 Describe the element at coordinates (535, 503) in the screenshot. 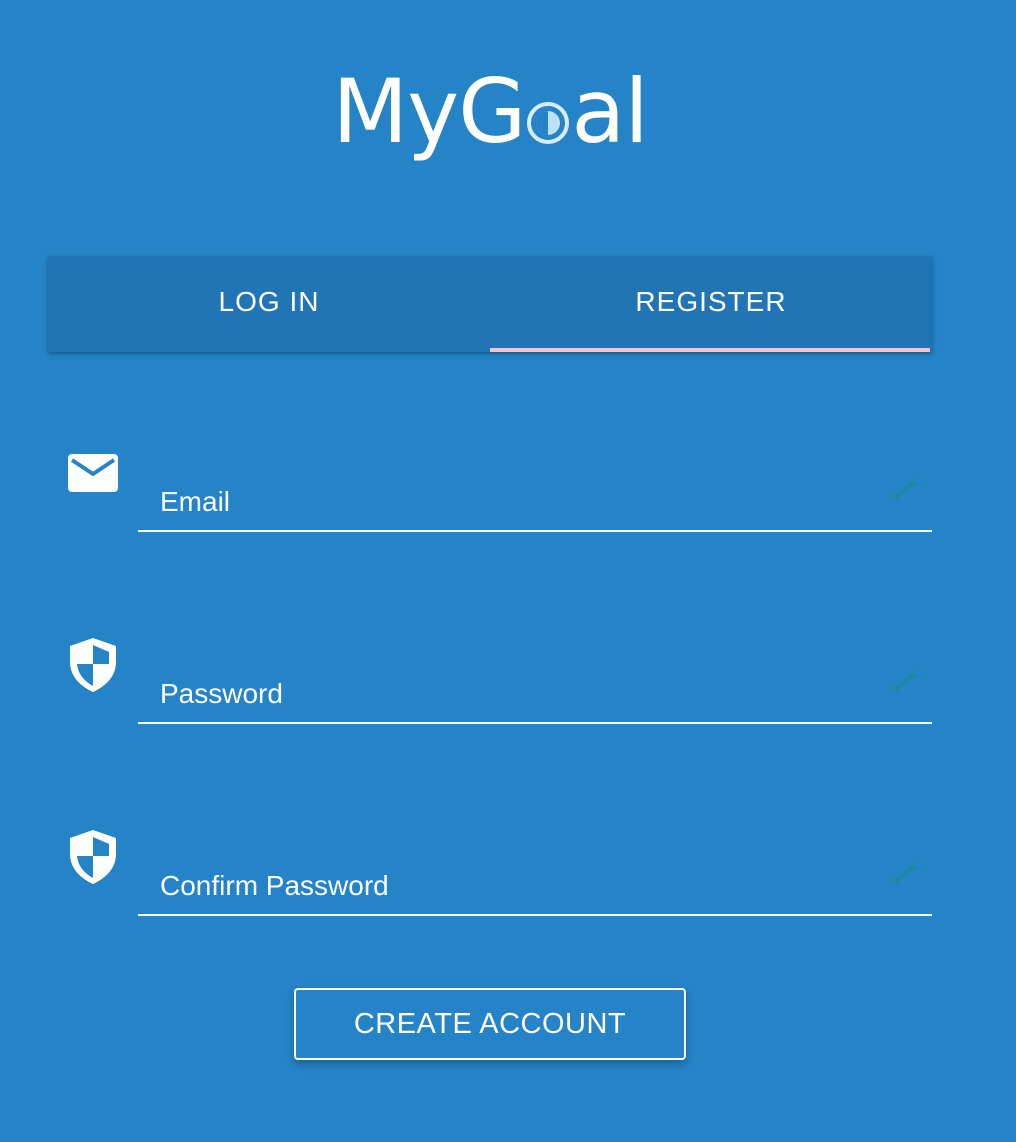

I see `email-input` at that location.